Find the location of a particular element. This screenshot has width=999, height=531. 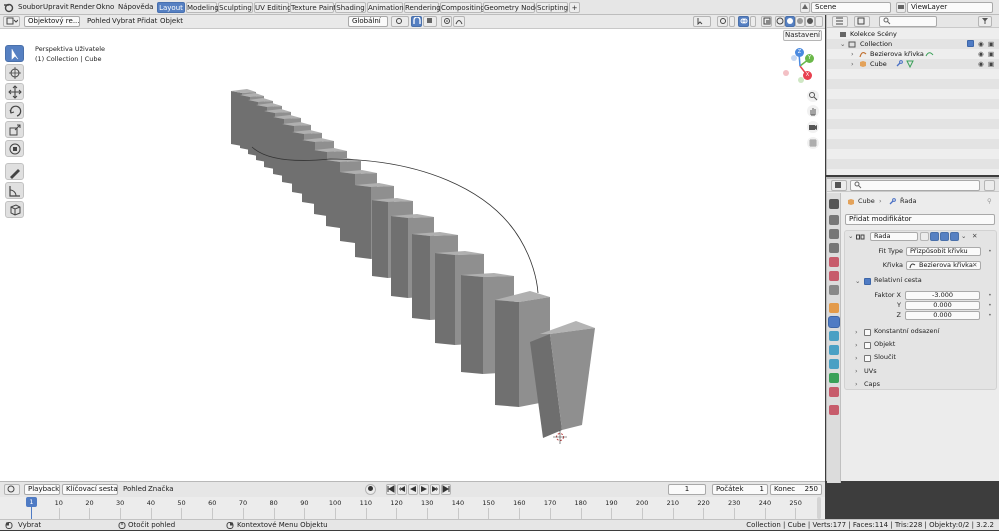

remove-modifier-close-icon: ✕ is located at coordinates (974, 236).